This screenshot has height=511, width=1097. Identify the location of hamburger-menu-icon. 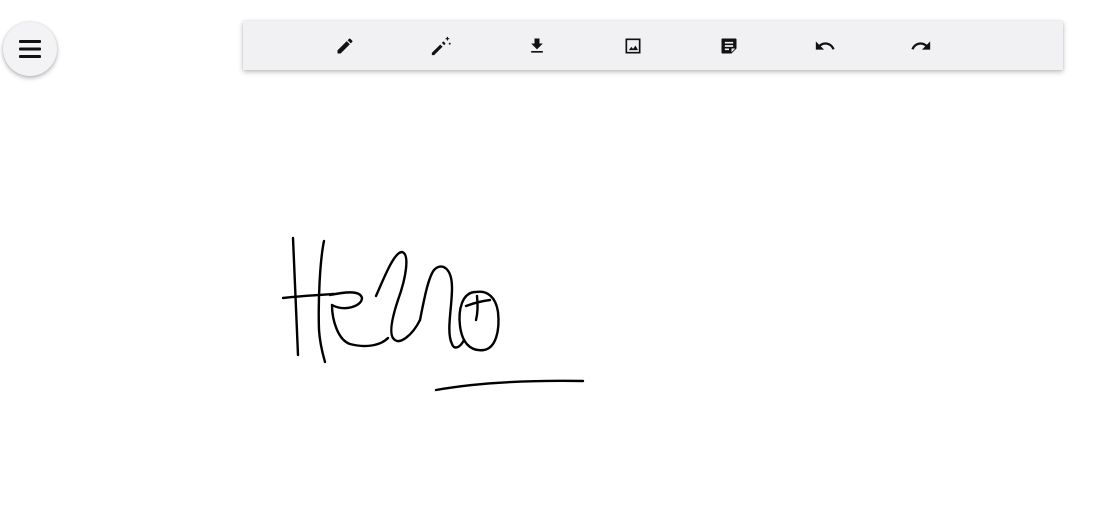
(30, 49).